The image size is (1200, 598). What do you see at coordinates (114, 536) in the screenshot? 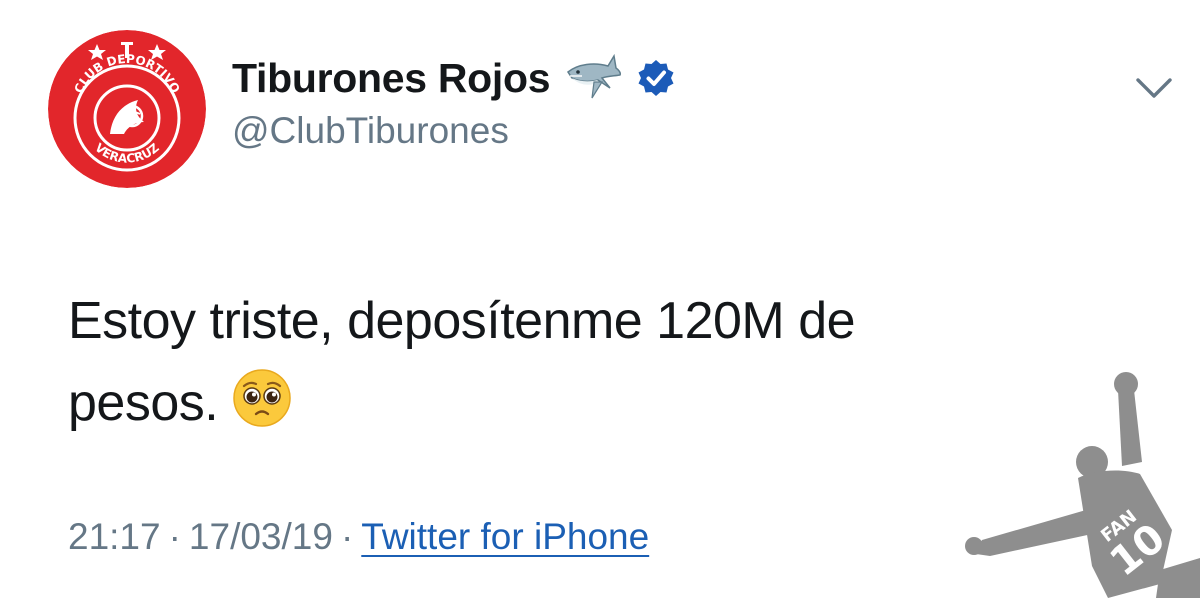
I see `tweet-time: 21:17` at bounding box center [114, 536].